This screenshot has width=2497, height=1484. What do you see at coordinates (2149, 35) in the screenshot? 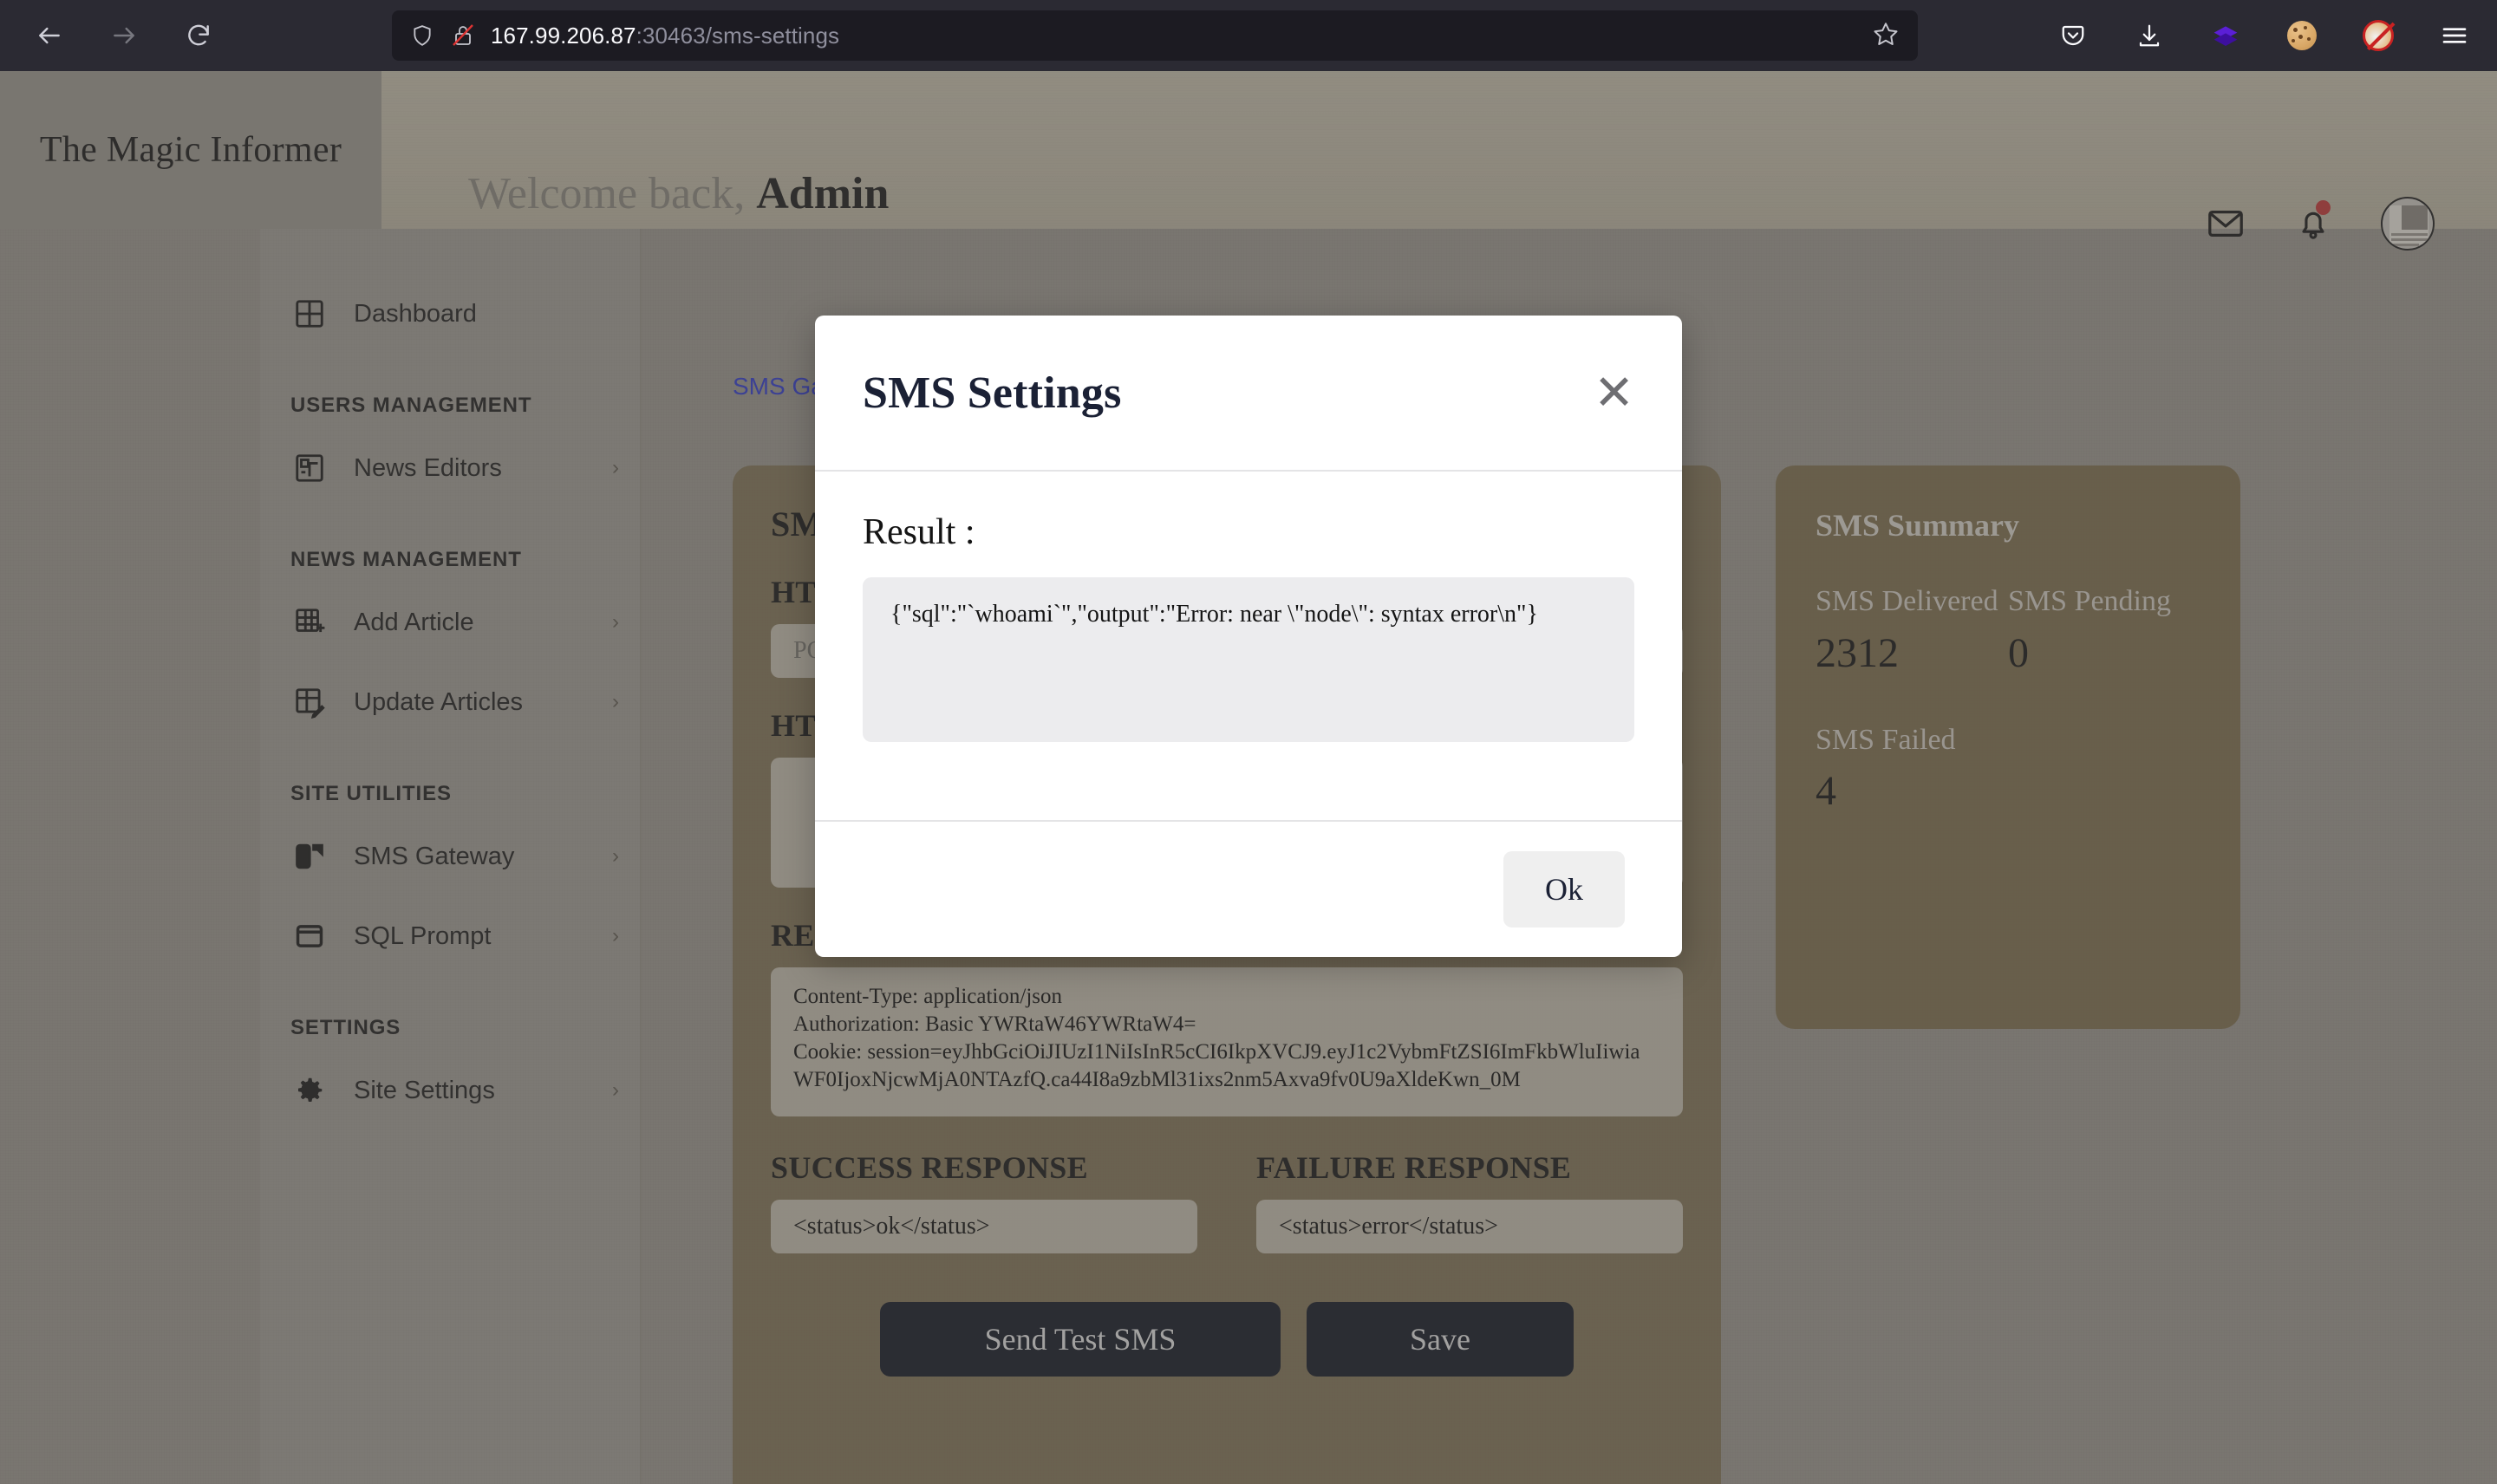
I see `downloads-icon` at bounding box center [2149, 35].